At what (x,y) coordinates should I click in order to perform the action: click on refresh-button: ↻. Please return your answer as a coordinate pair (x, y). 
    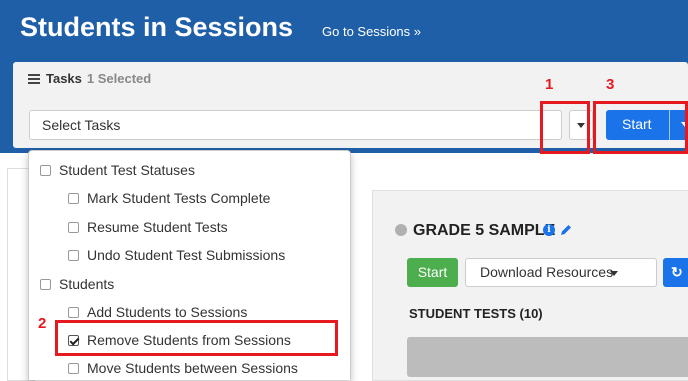
    Looking at the image, I should click on (675, 272).